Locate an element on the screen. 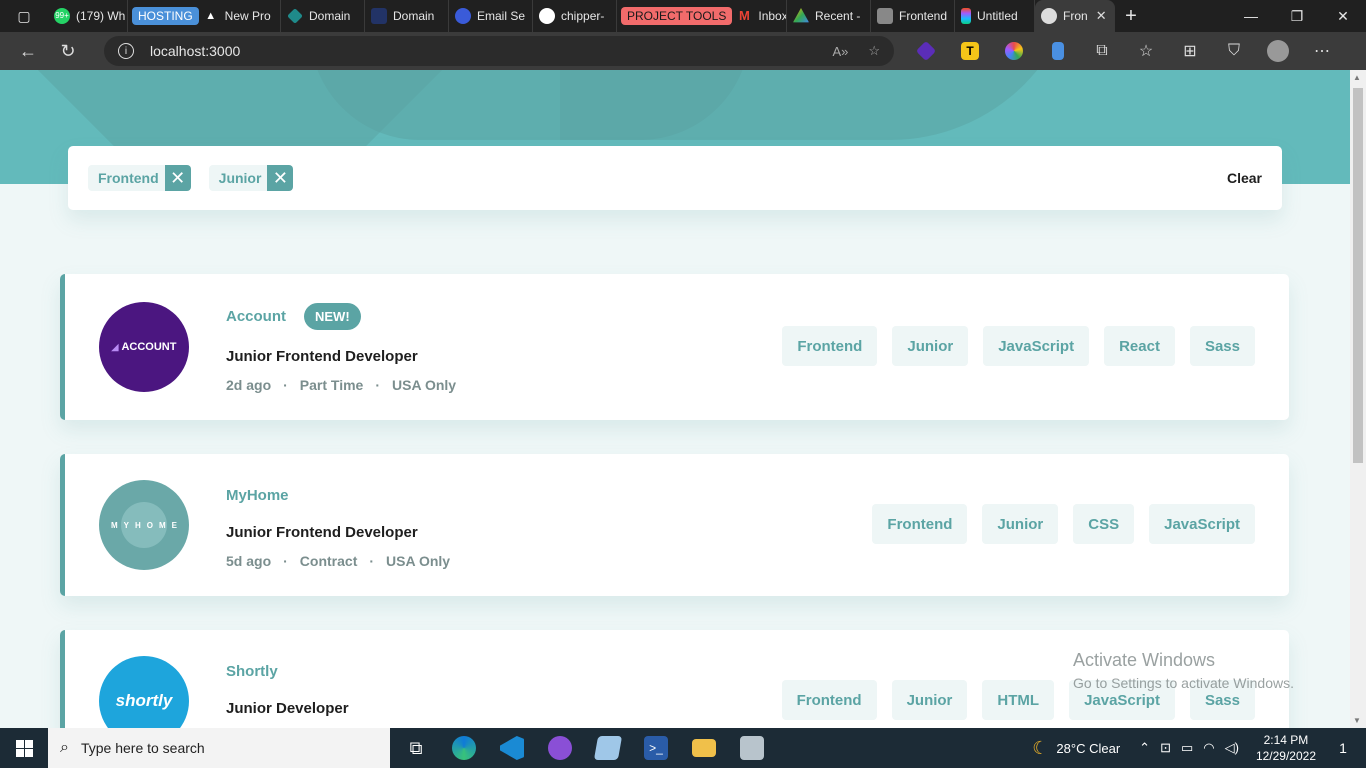  company-logo: shortly is located at coordinates (144, 692).